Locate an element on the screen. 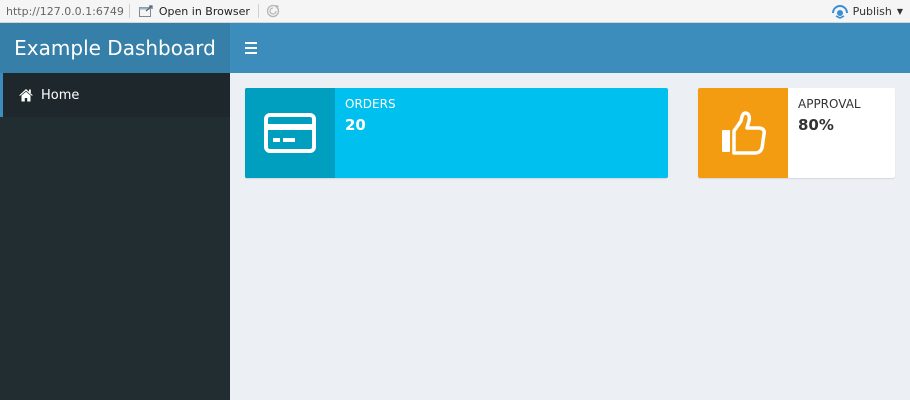 The height and width of the screenshot is (400, 910). sidebar-item-home: Home is located at coordinates (115, 95).